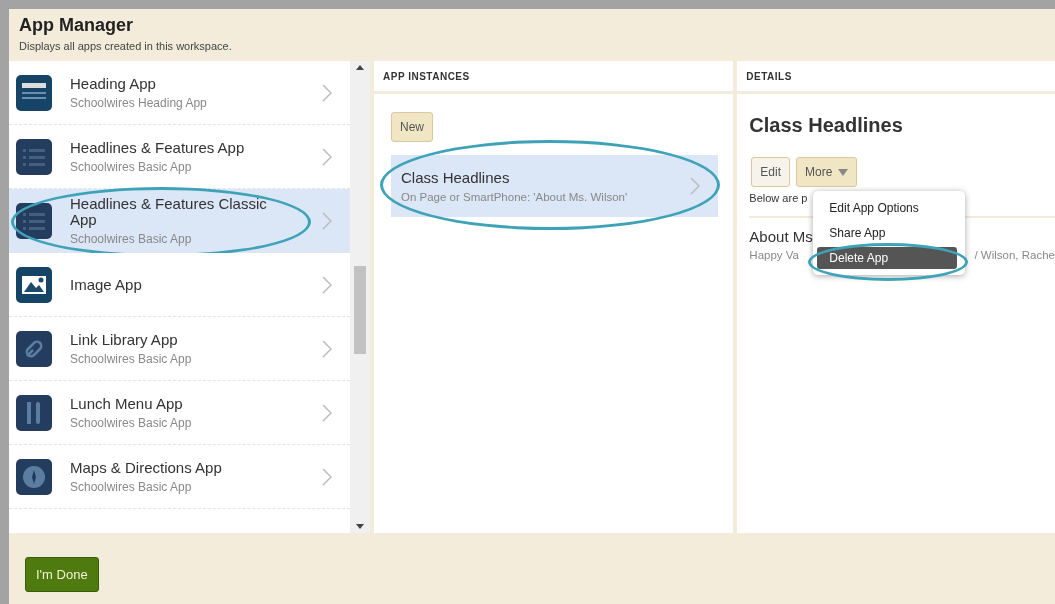  I want to click on instance-list-item: Class Headlines On Page or SmartPhone: 'About Ms. Wilson', so click(554, 186).